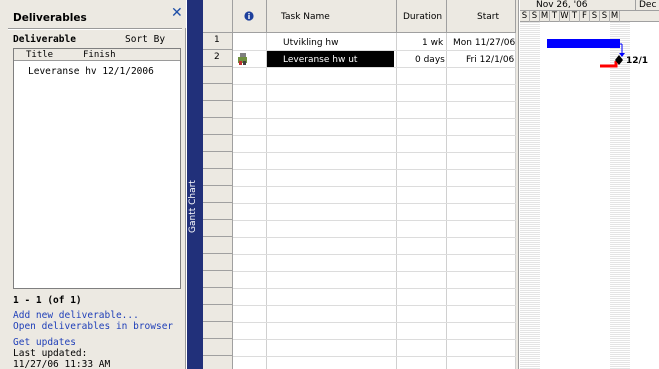  What do you see at coordinates (305, 17) in the screenshot?
I see `task-name-header-label: Task Name` at bounding box center [305, 17].